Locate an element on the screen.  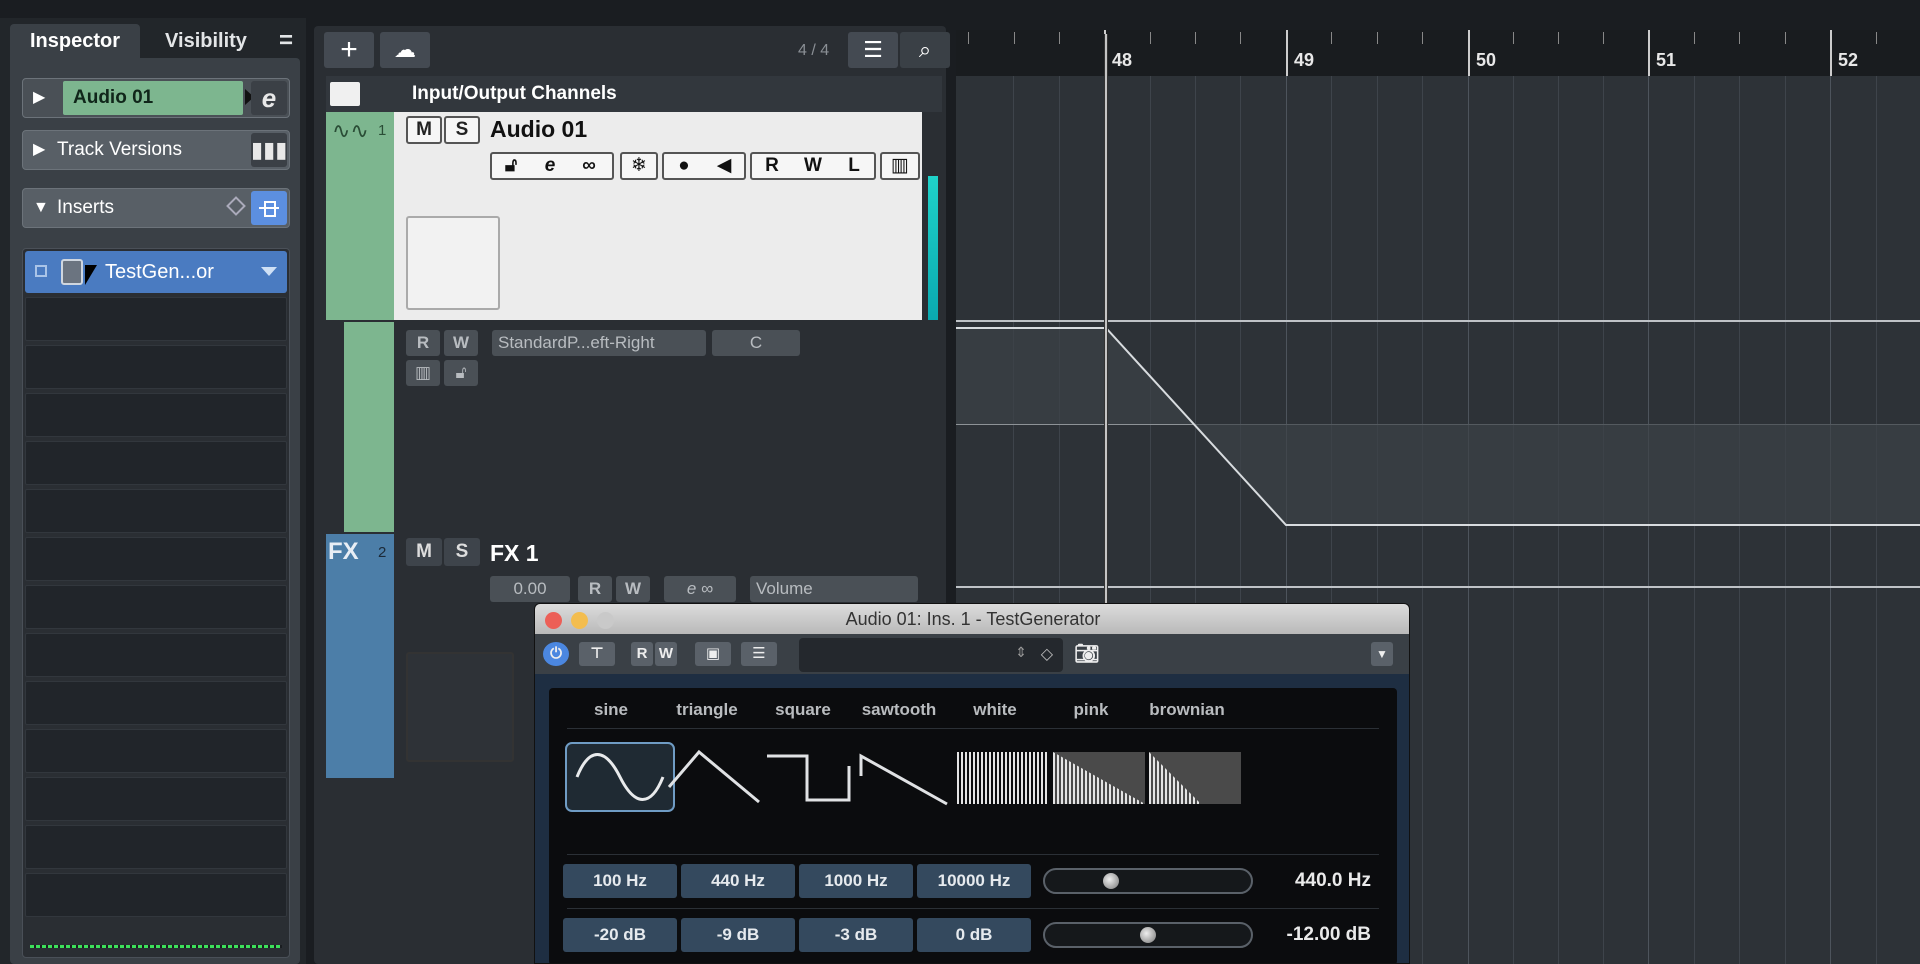
ruler-minor-tick is located at coordinates (1785, 38).